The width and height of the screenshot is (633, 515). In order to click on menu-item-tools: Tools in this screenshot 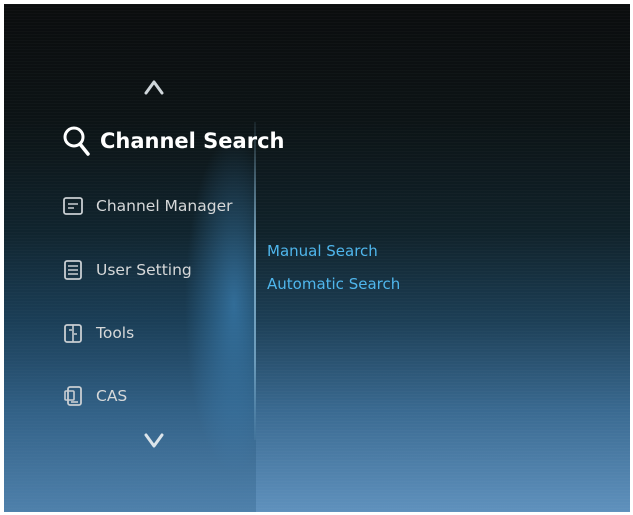, I will do `click(97, 333)`.